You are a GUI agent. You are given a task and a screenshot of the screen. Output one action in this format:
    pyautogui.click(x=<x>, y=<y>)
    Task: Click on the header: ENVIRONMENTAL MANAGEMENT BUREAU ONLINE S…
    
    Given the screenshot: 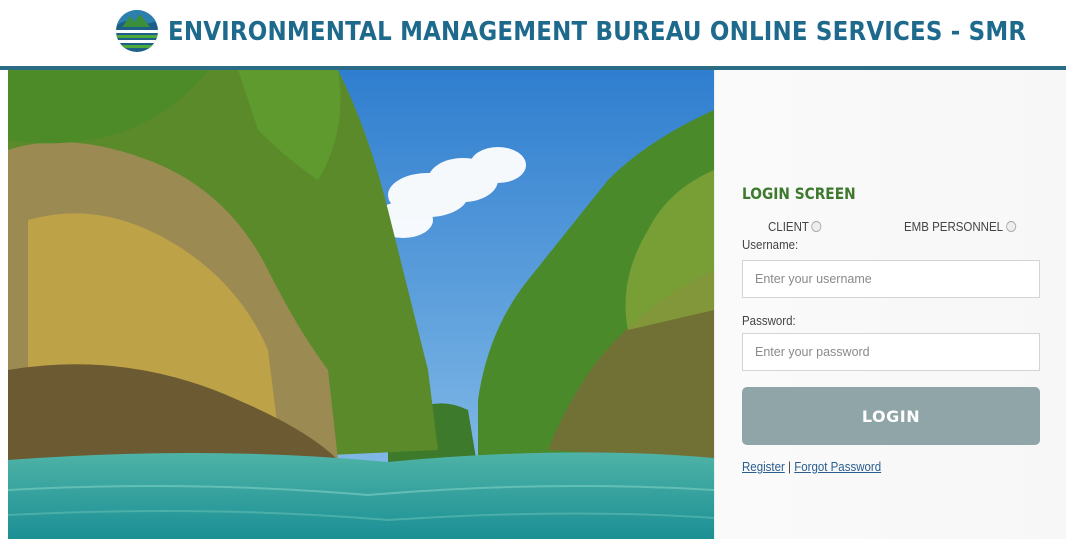 What is the action you would take?
    pyautogui.click(x=533, y=33)
    